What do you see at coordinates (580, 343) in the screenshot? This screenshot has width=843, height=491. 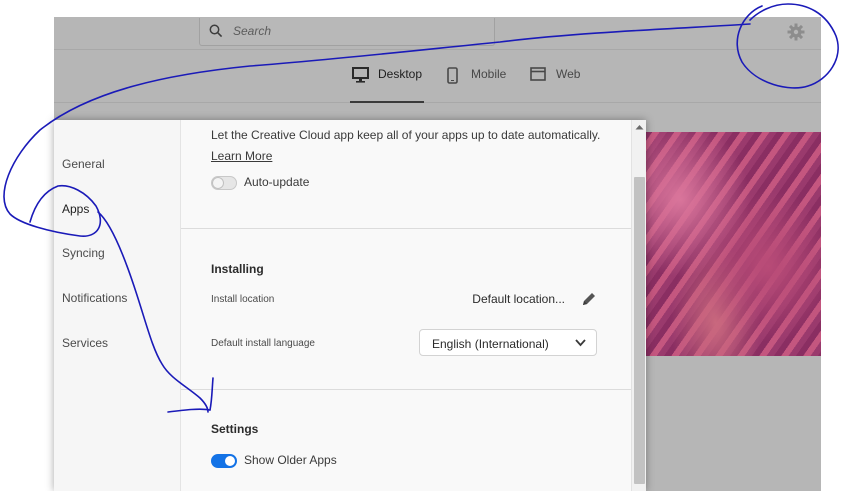 I see `chevron-down-icon` at bounding box center [580, 343].